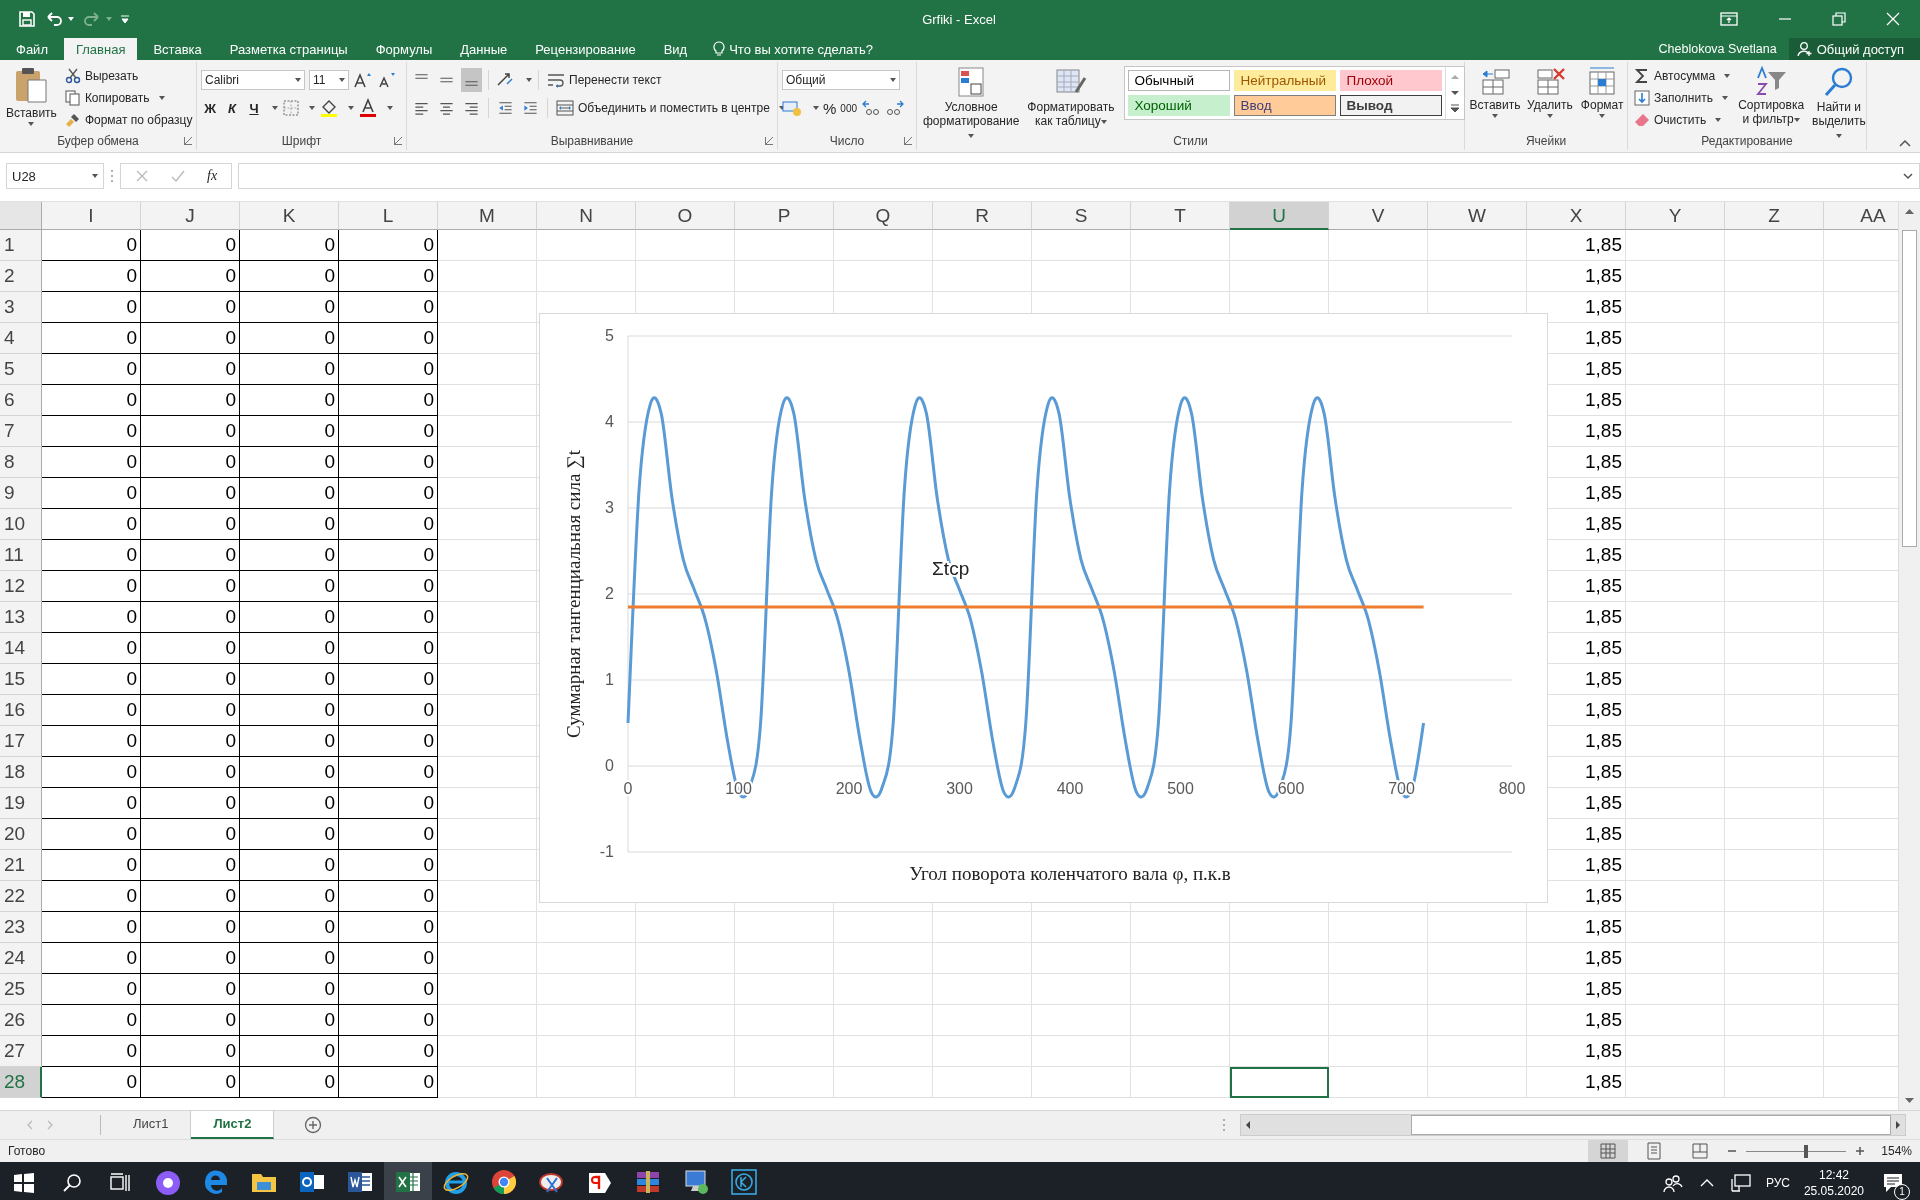 This screenshot has width=1920, height=1200. What do you see at coordinates (586, 216) in the screenshot?
I see `column-header: N` at bounding box center [586, 216].